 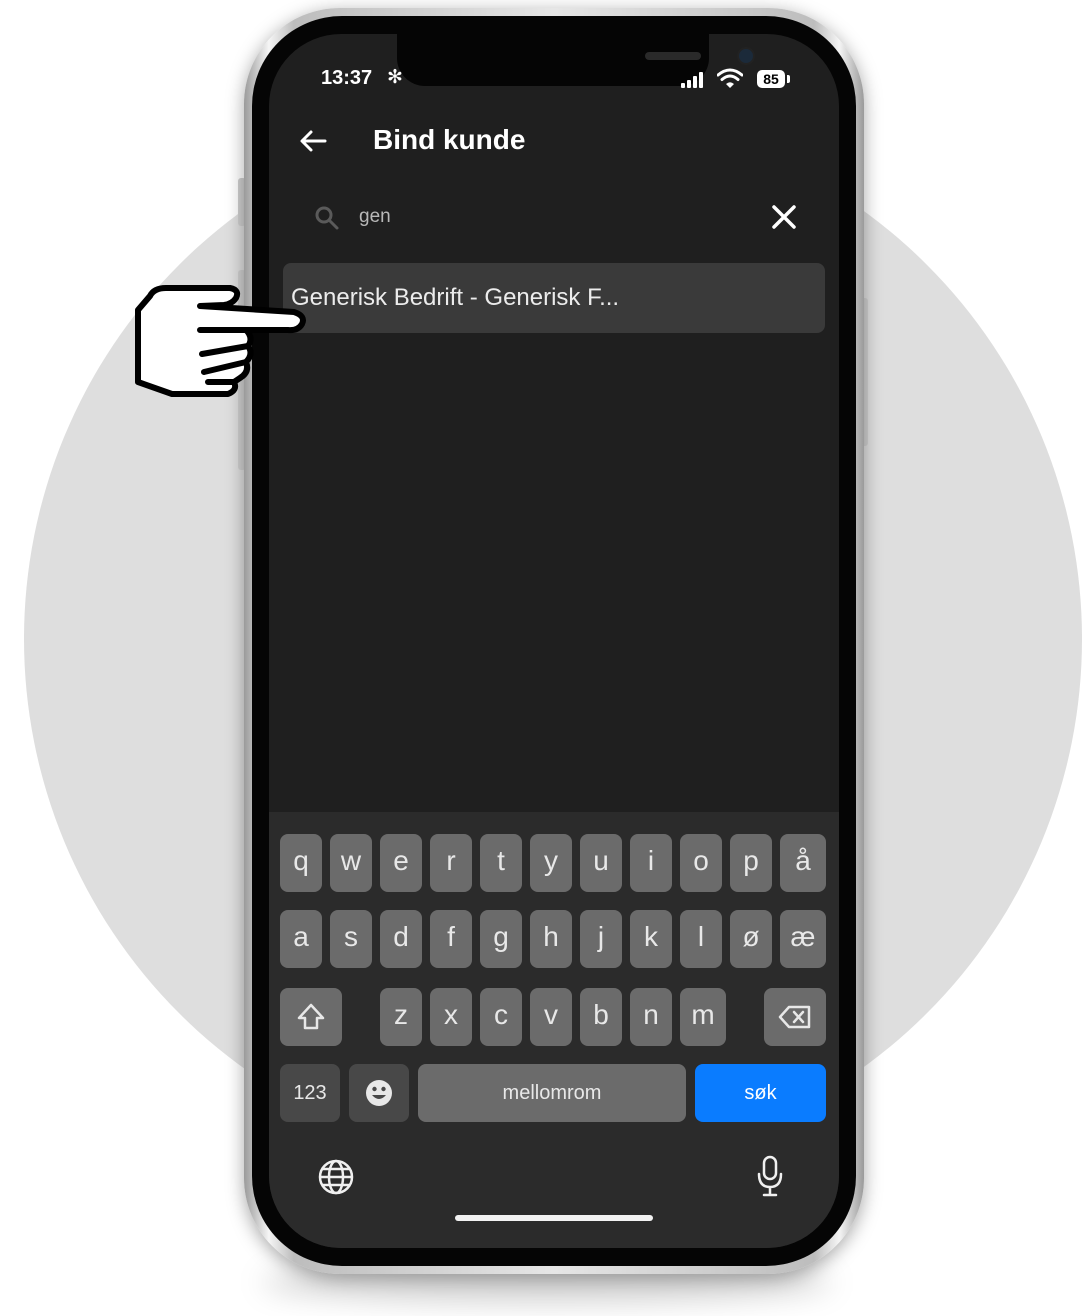 I want to click on key-q: q, so click(x=301, y=863).